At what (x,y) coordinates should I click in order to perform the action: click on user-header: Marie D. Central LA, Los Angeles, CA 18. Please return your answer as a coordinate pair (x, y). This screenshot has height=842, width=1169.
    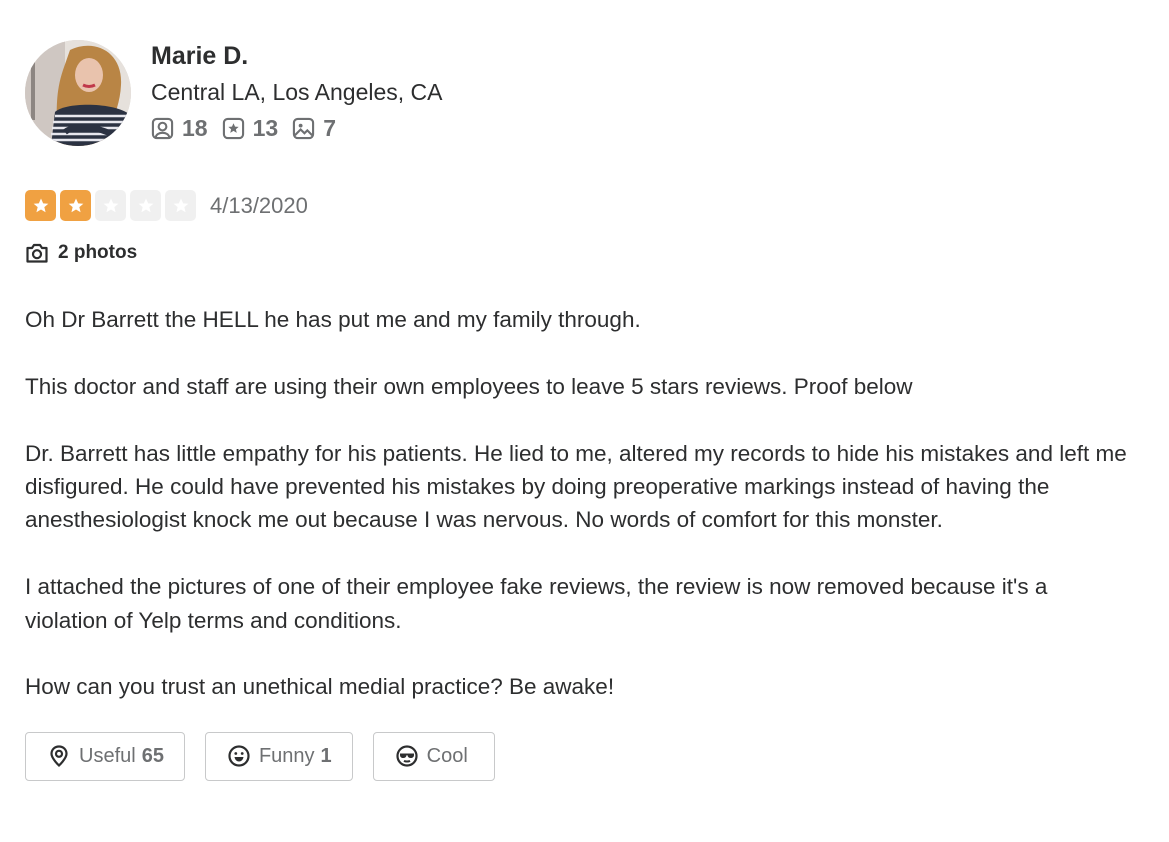
    Looking at the image, I should click on (580, 93).